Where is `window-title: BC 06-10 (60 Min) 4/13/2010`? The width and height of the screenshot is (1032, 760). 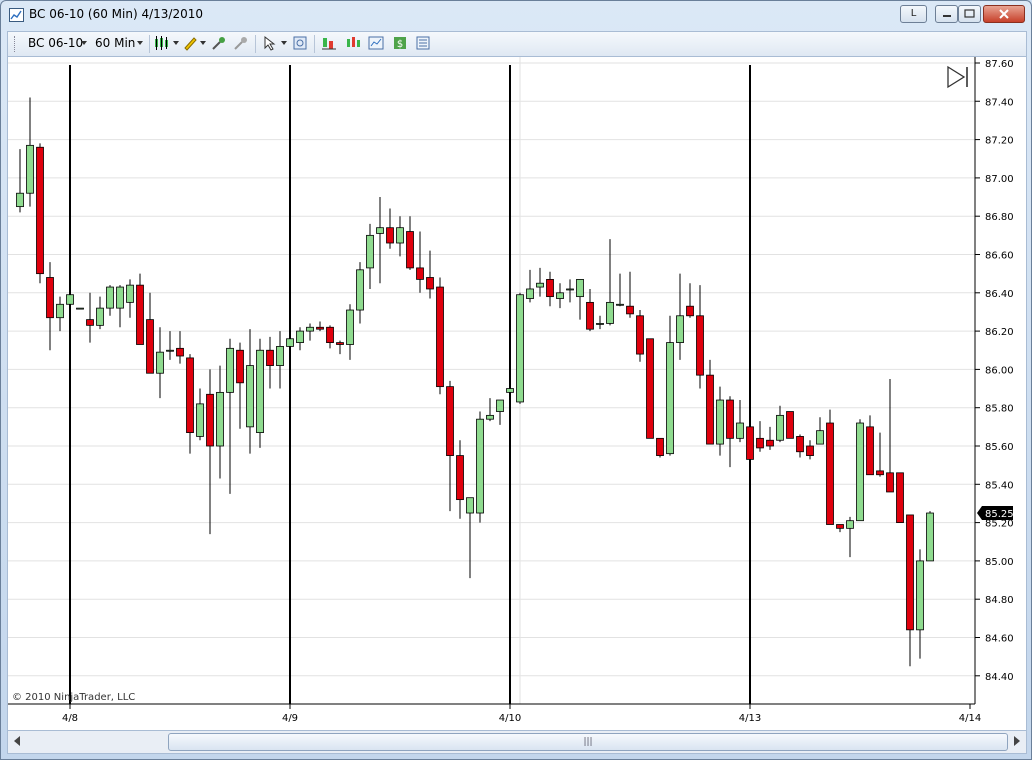
window-title: BC 06-10 (60 Min) 4/13/2010 is located at coordinates (116, 14).